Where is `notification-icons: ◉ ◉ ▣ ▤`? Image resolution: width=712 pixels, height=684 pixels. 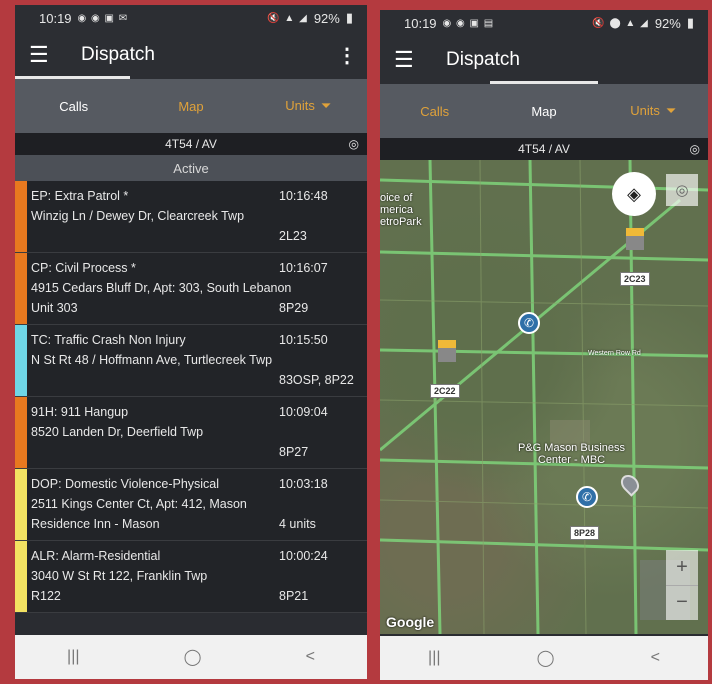 notification-icons: ◉ ◉ ▣ ▤ is located at coordinates (468, 23).